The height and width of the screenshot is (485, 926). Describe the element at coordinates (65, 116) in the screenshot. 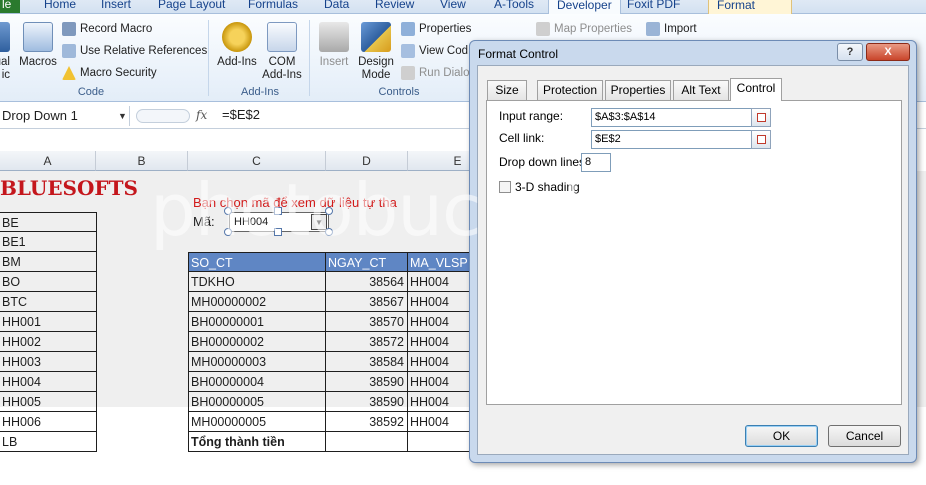

I see `name-box: Drop Down 1` at that location.